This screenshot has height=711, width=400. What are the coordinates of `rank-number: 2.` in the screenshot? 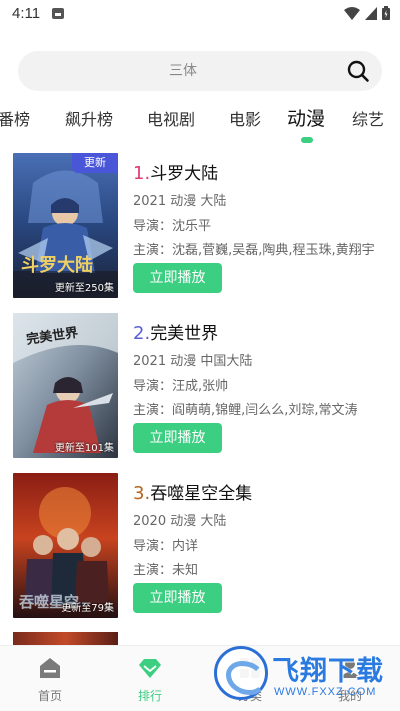 It's located at (142, 333).